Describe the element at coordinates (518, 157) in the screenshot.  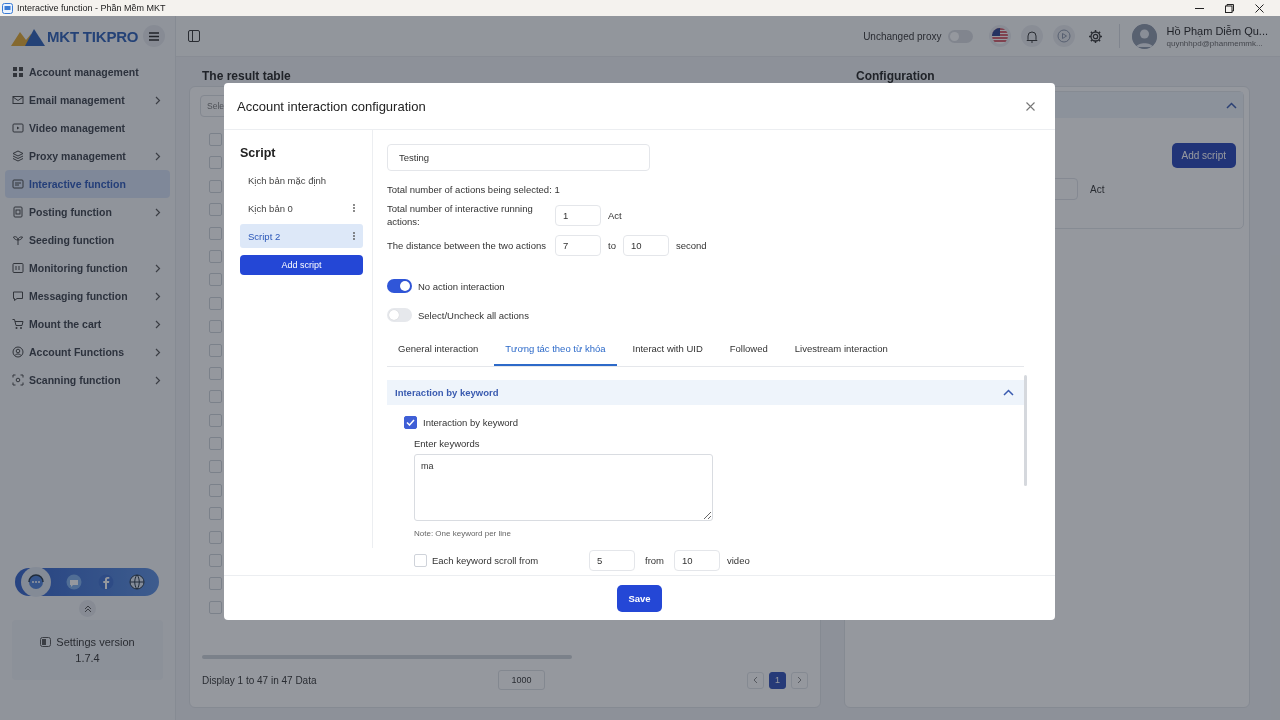
I see `script-name-field: Testing` at that location.